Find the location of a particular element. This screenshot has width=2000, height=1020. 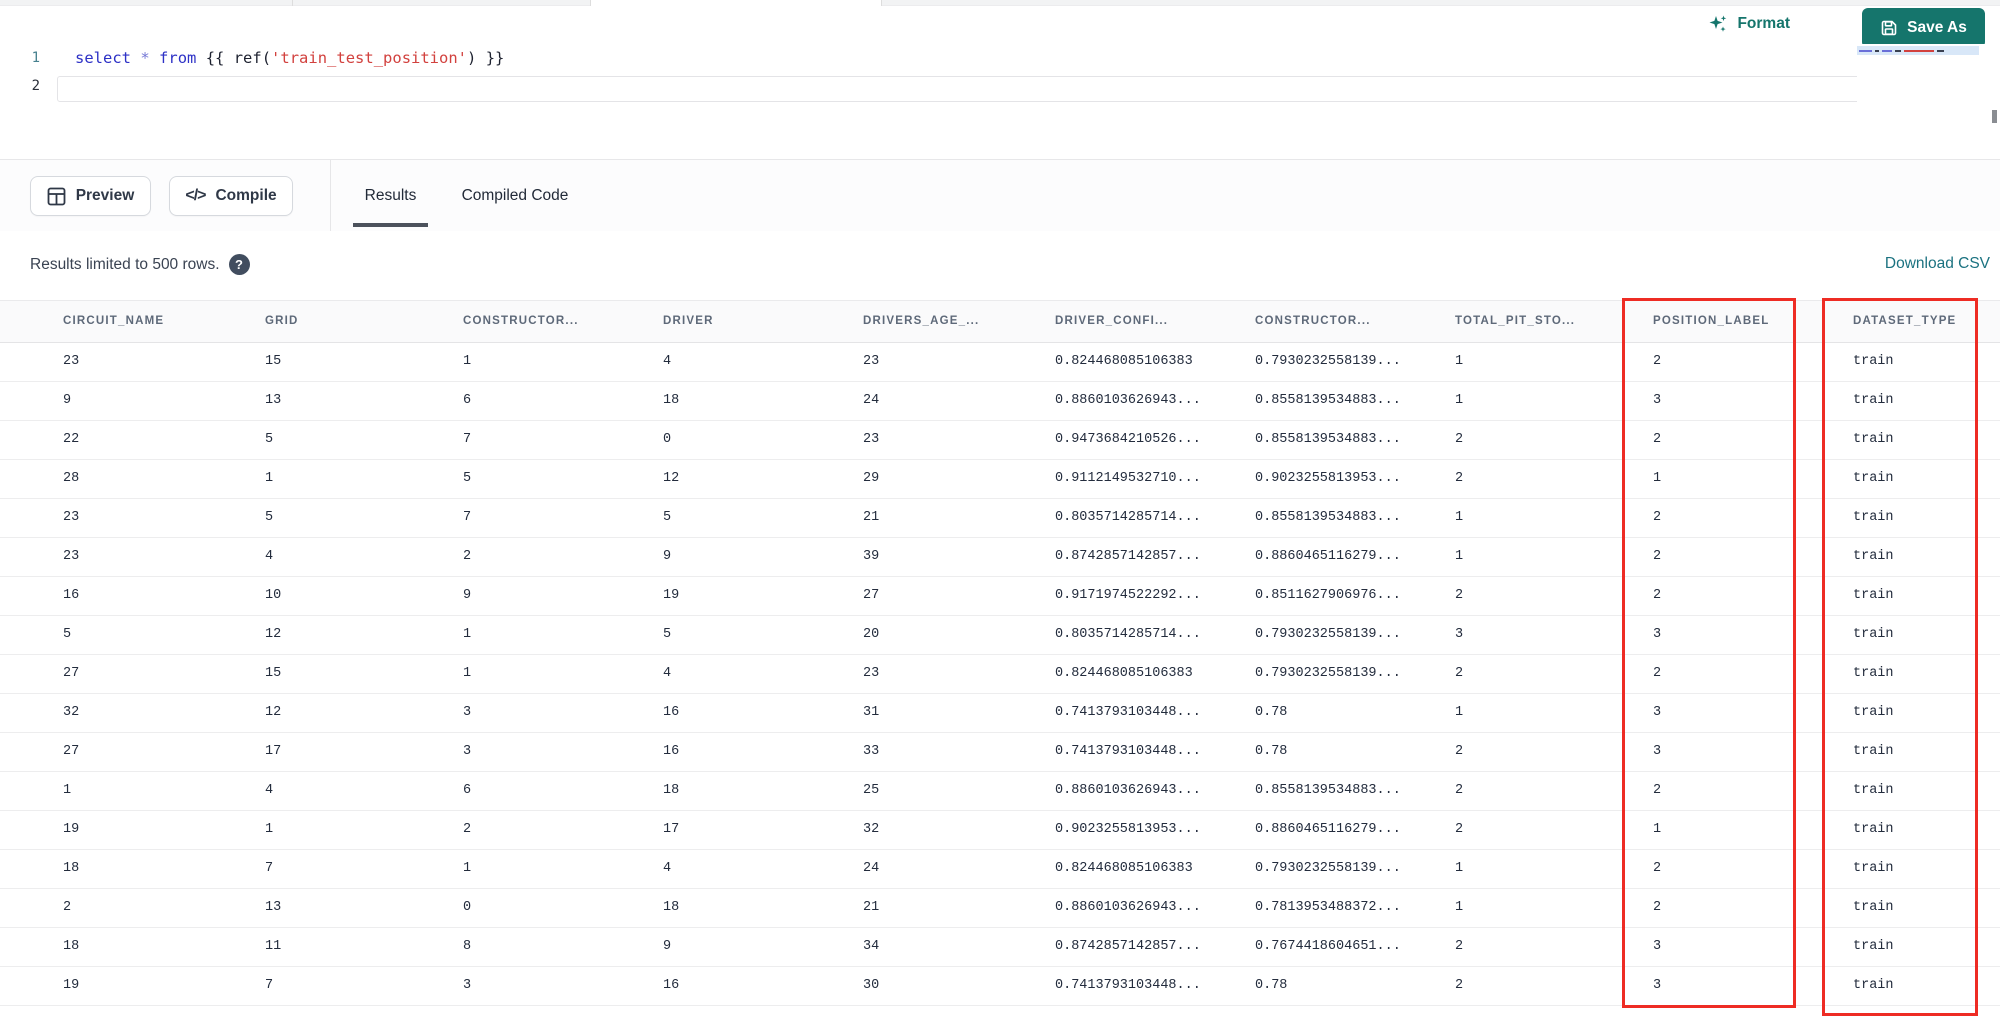

code-token: 'train_test_position' is located at coordinates (369, 58).